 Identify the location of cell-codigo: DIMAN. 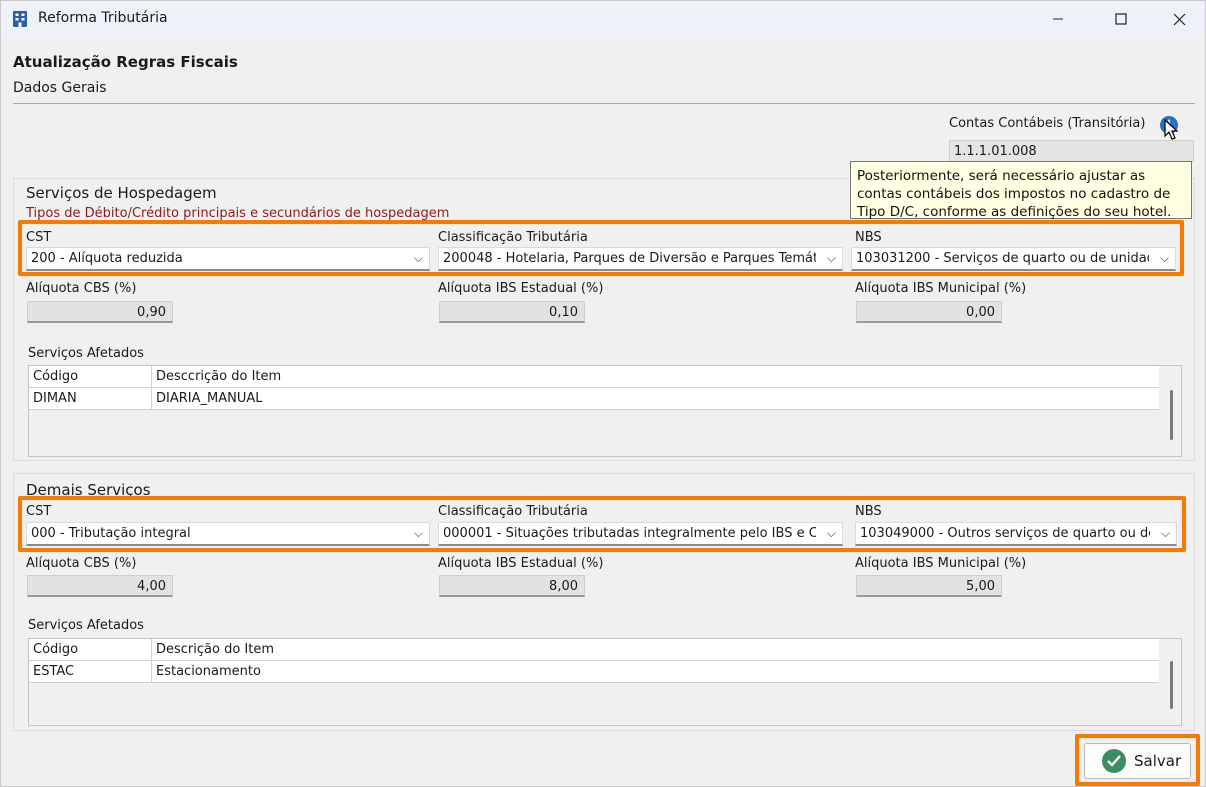
(90, 398).